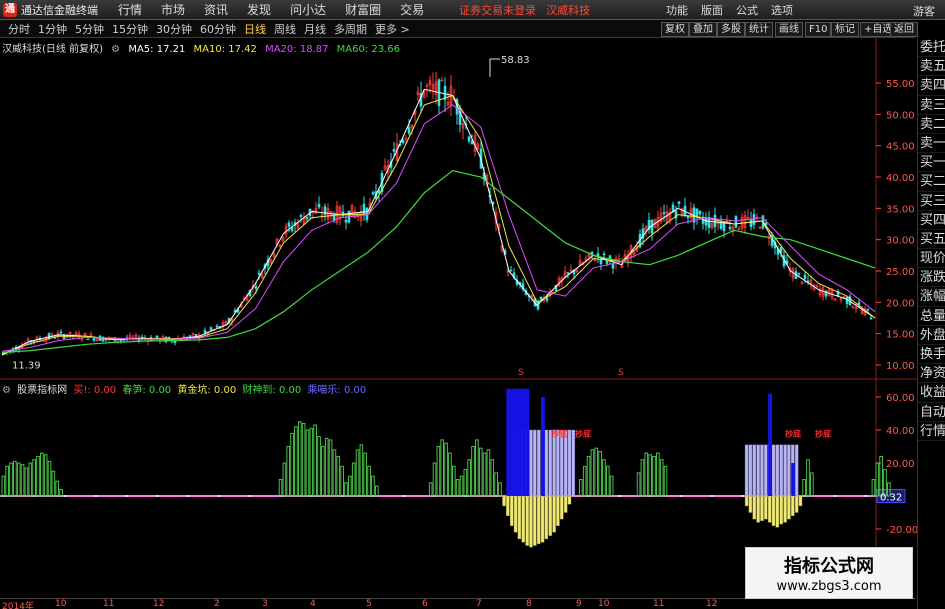 The width and height of the screenshot is (945, 609). Describe the element at coordinates (924, 11) in the screenshot. I see `guest-label: 游客` at that location.